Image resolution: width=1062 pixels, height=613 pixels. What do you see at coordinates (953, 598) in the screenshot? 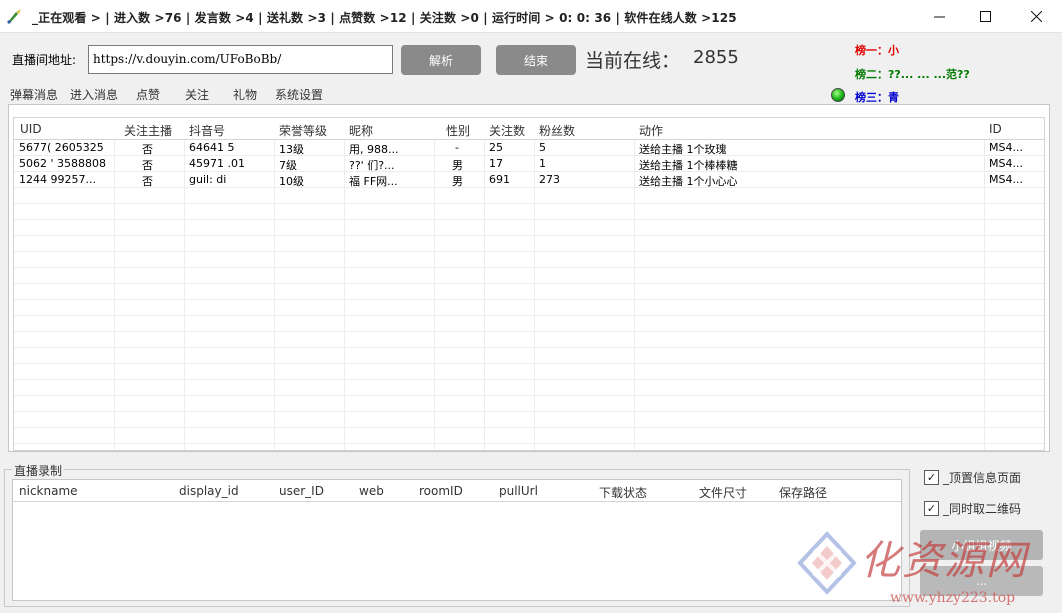
I see `watermark-url: www.yhzy223.top` at bounding box center [953, 598].